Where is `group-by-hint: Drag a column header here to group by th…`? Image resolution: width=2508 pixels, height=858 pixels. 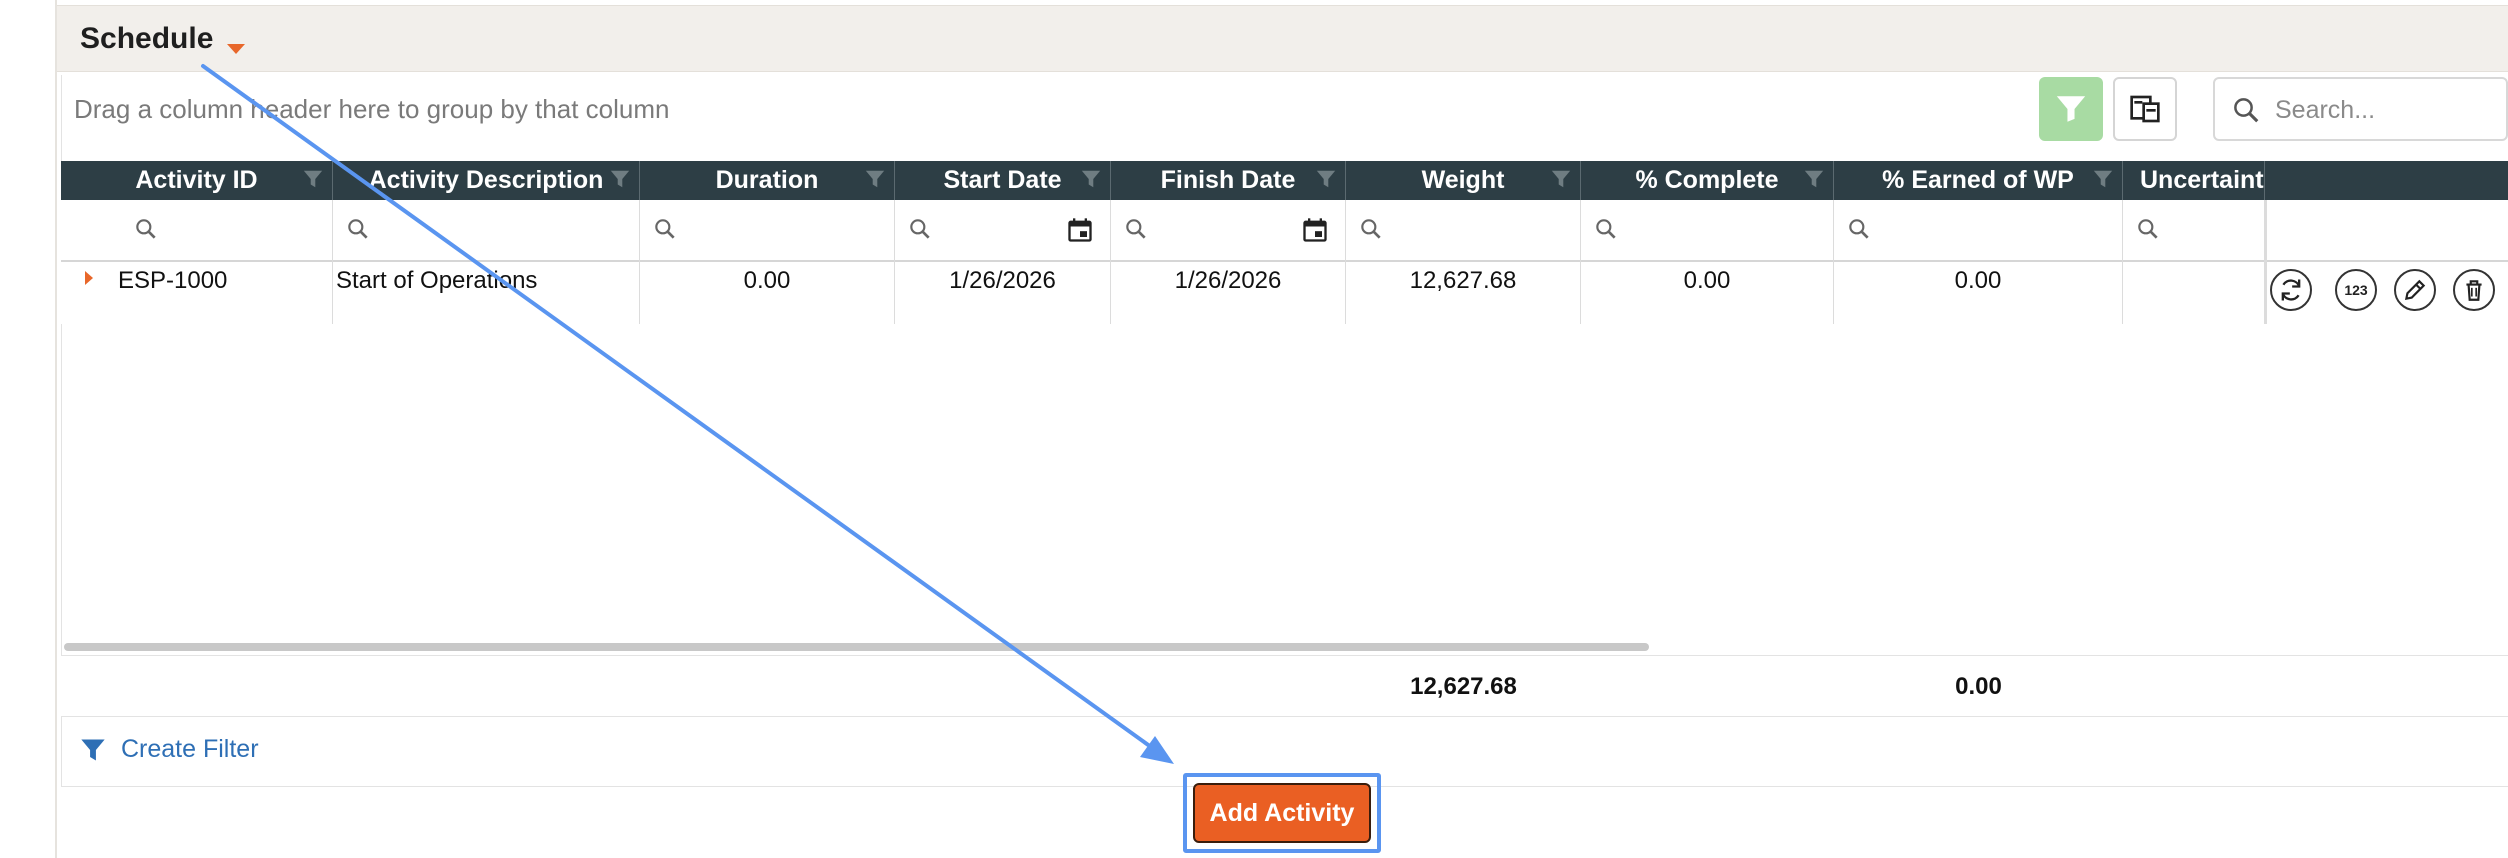
group-by-hint: Drag a column header here to group by th… is located at coordinates (372, 109).